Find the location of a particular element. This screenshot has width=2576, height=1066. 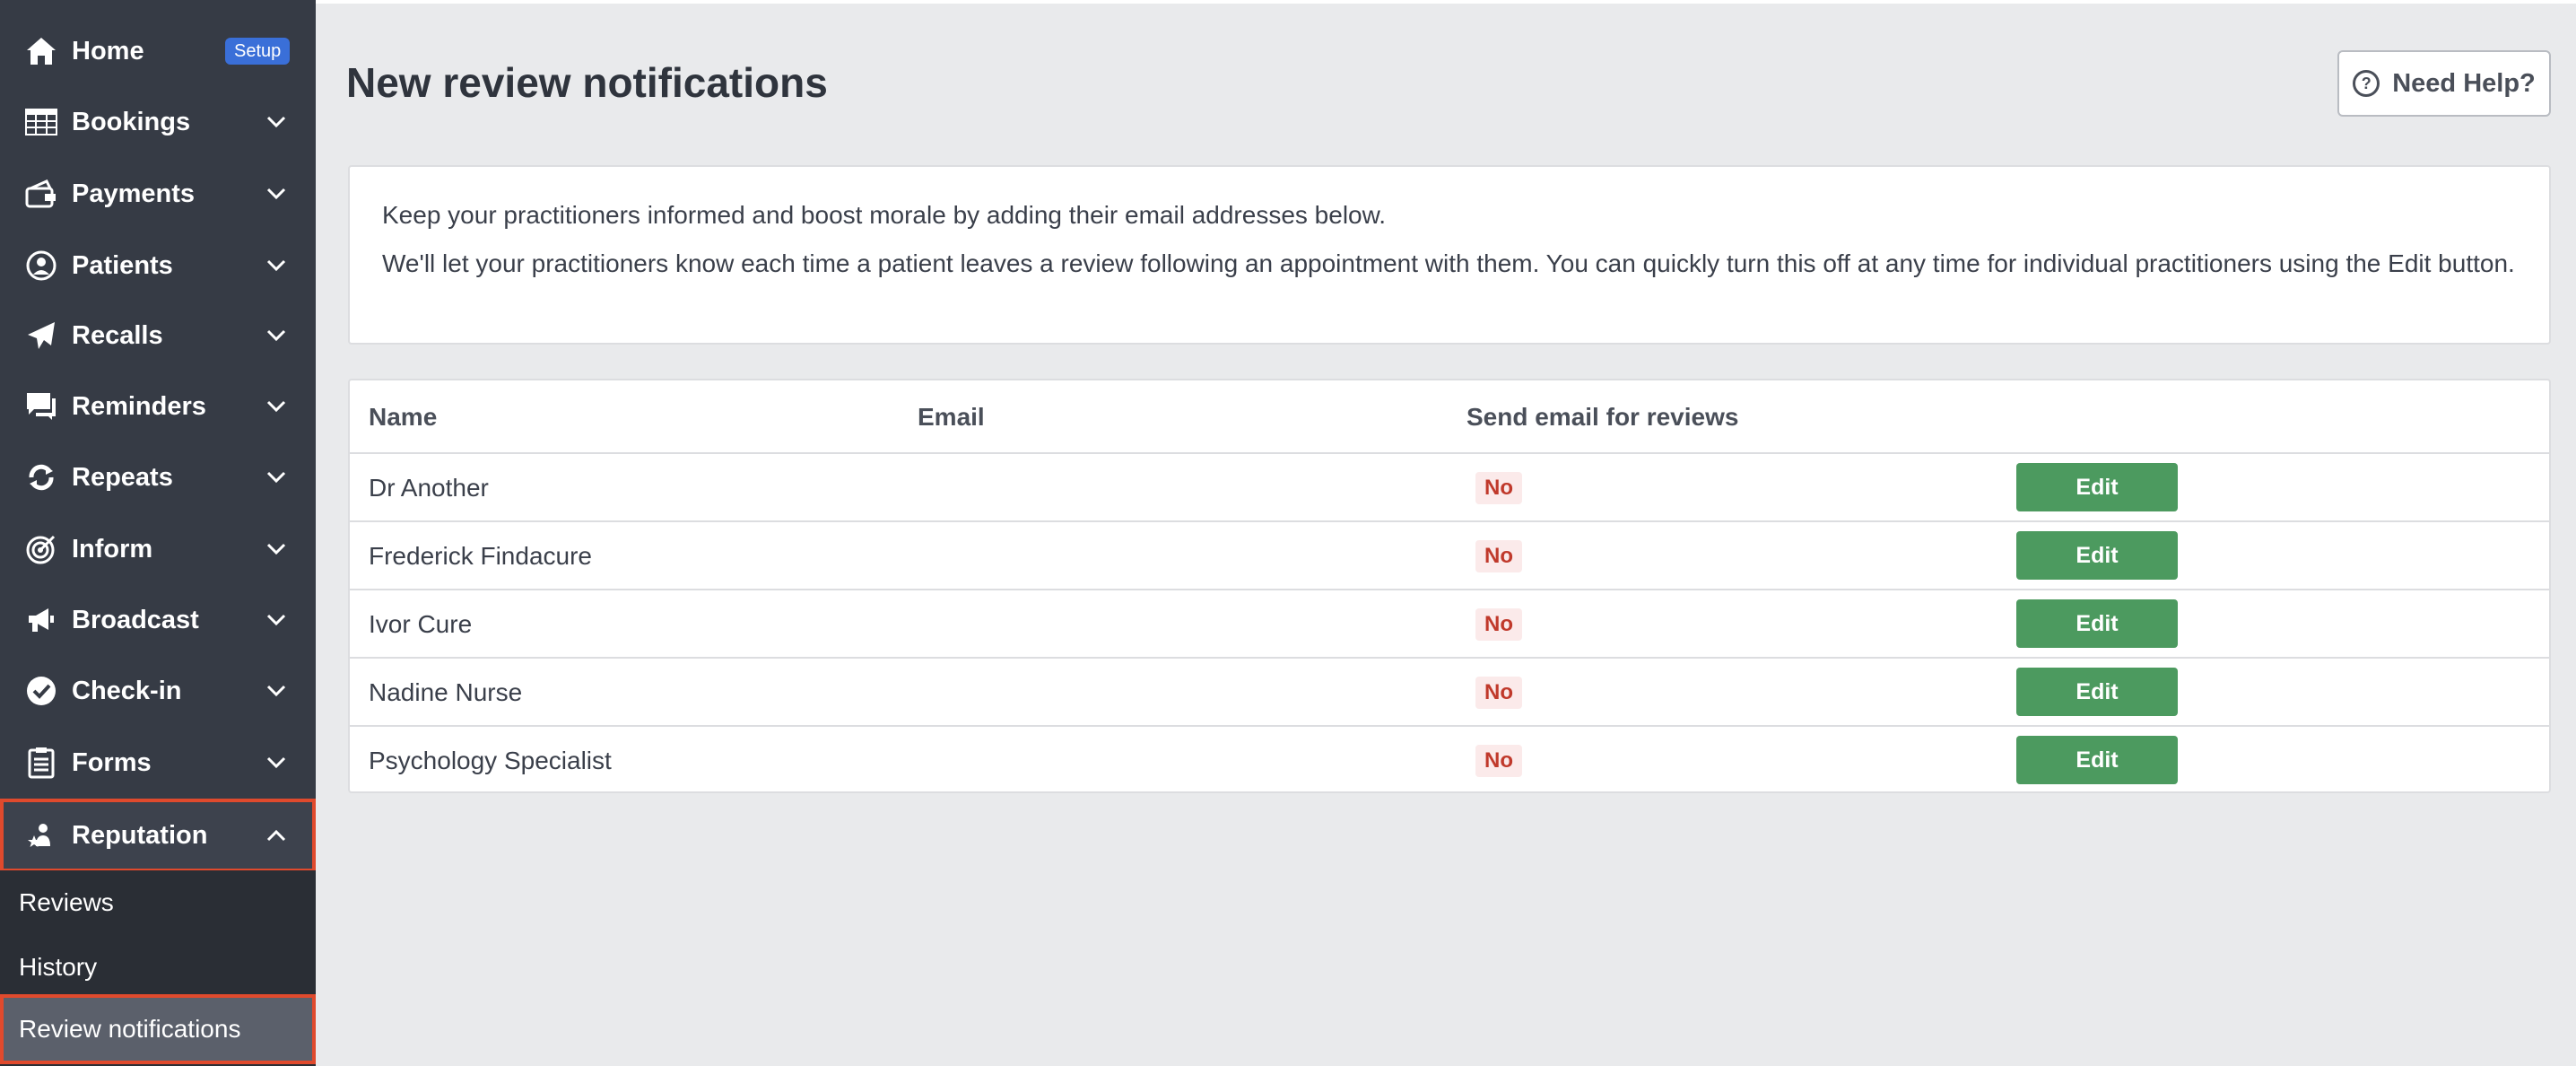

practitioner-name: Dr Another is located at coordinates (429, 488).